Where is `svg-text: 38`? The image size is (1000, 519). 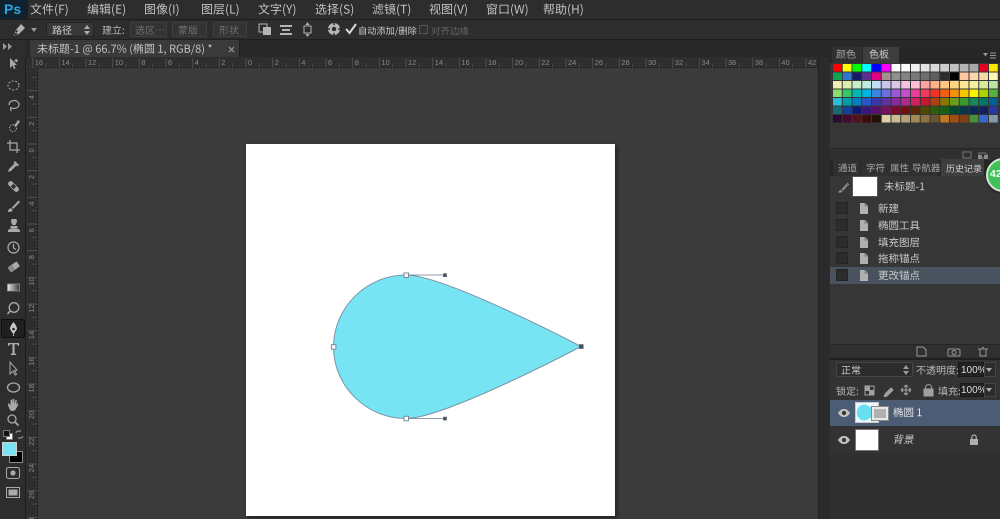
svg-text: 38 is located at coordinates (759, 62).